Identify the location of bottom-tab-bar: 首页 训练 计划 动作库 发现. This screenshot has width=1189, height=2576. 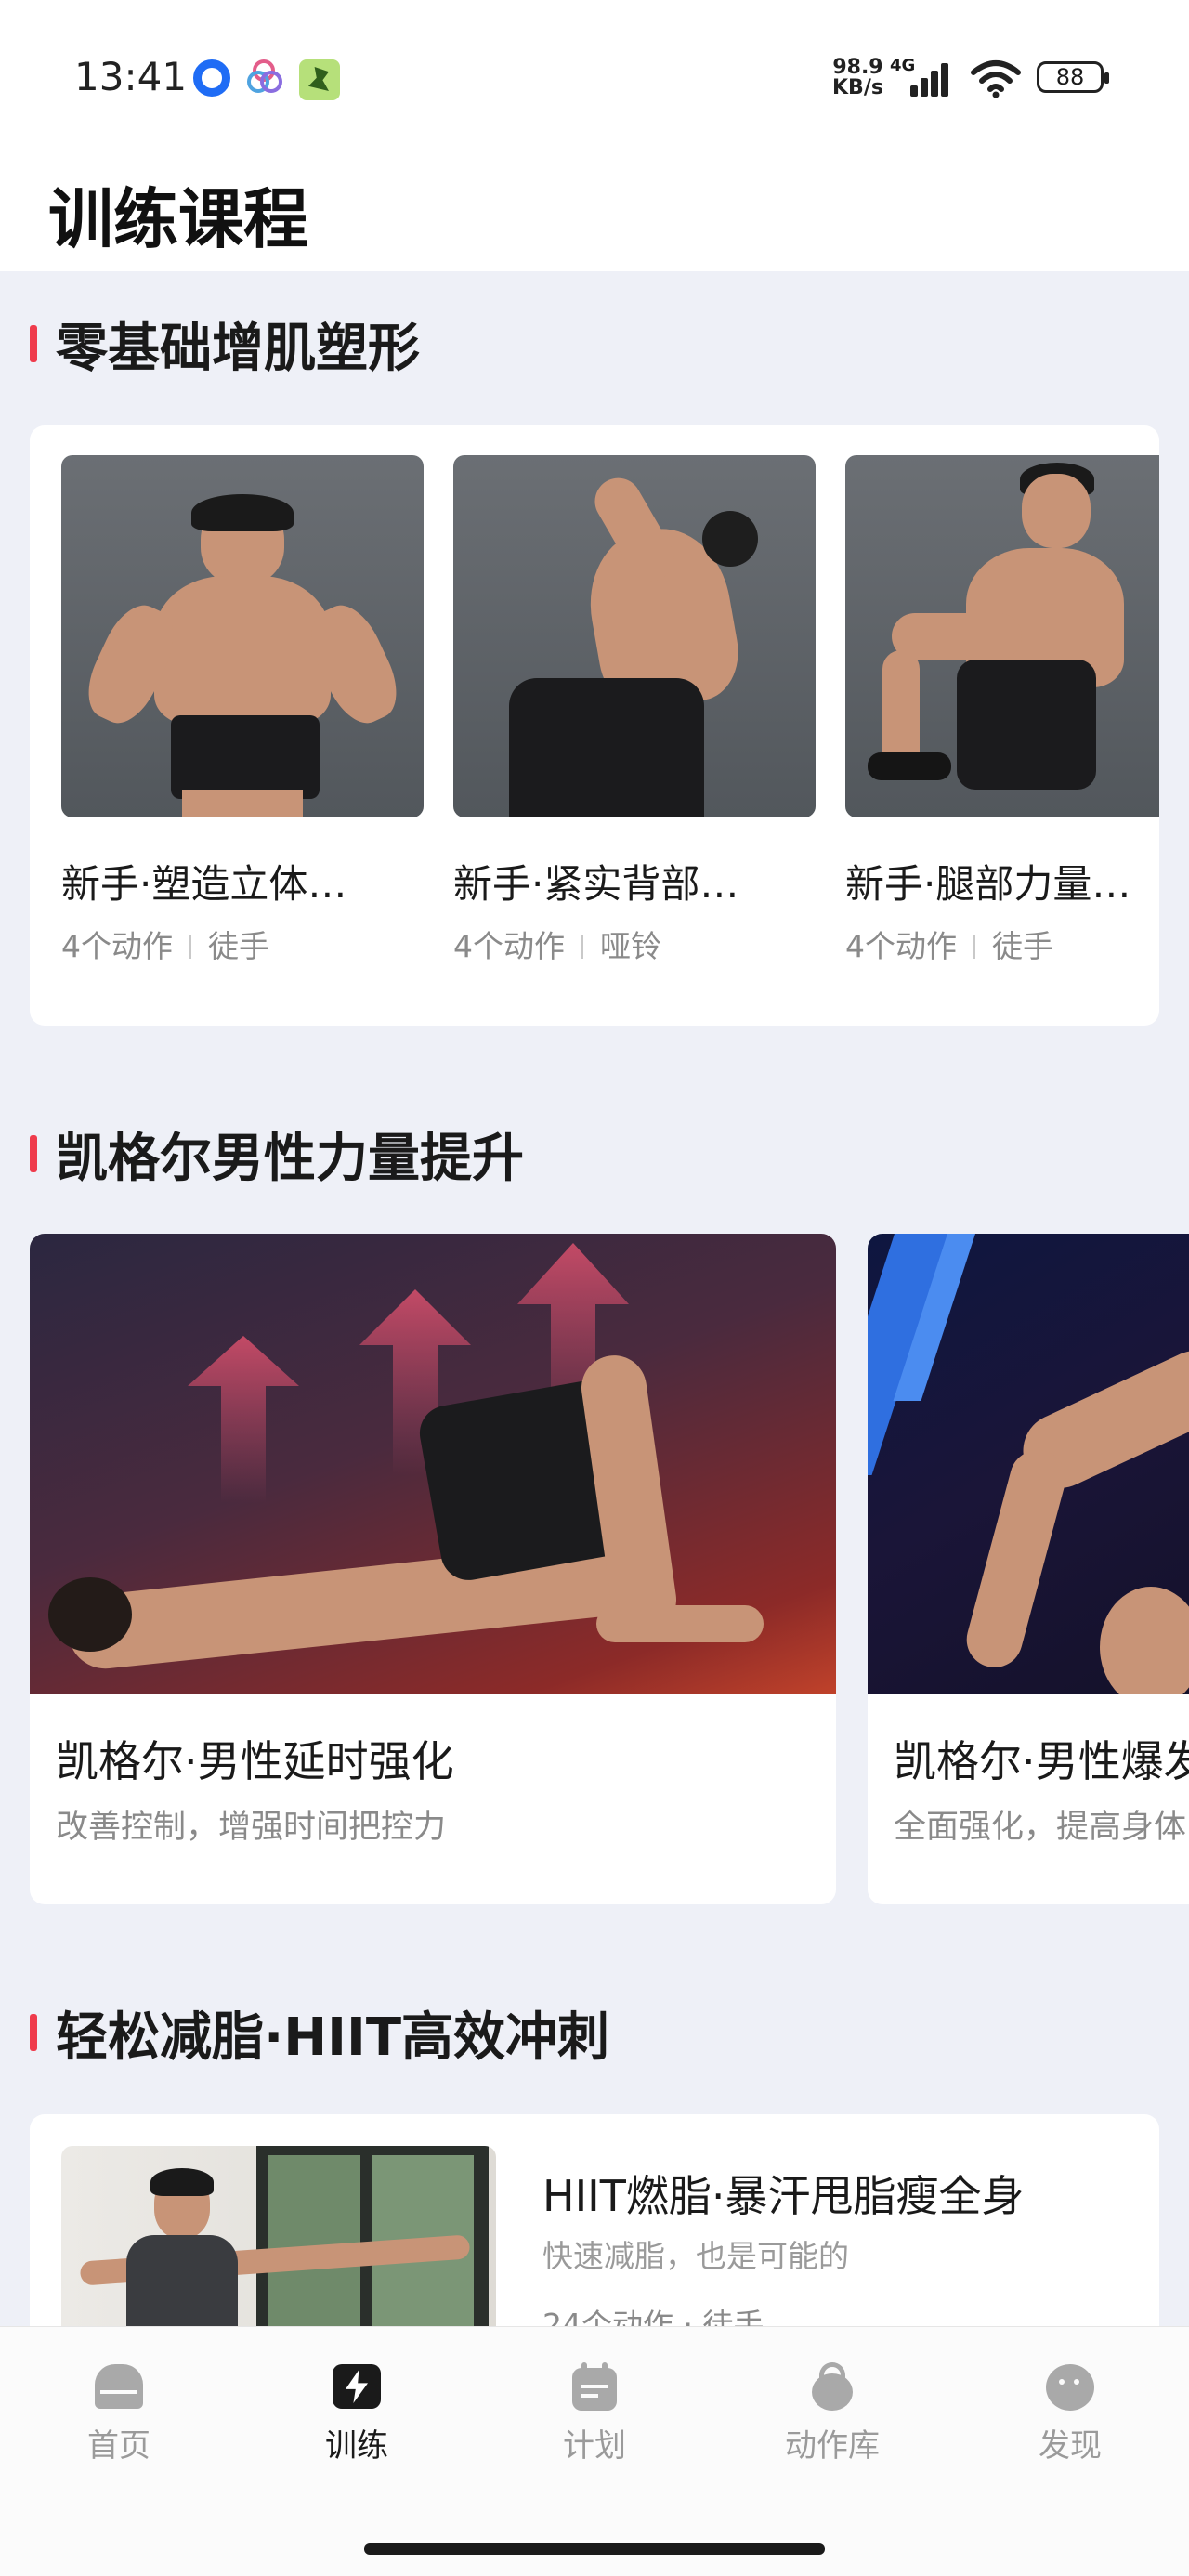
(594, 2451).